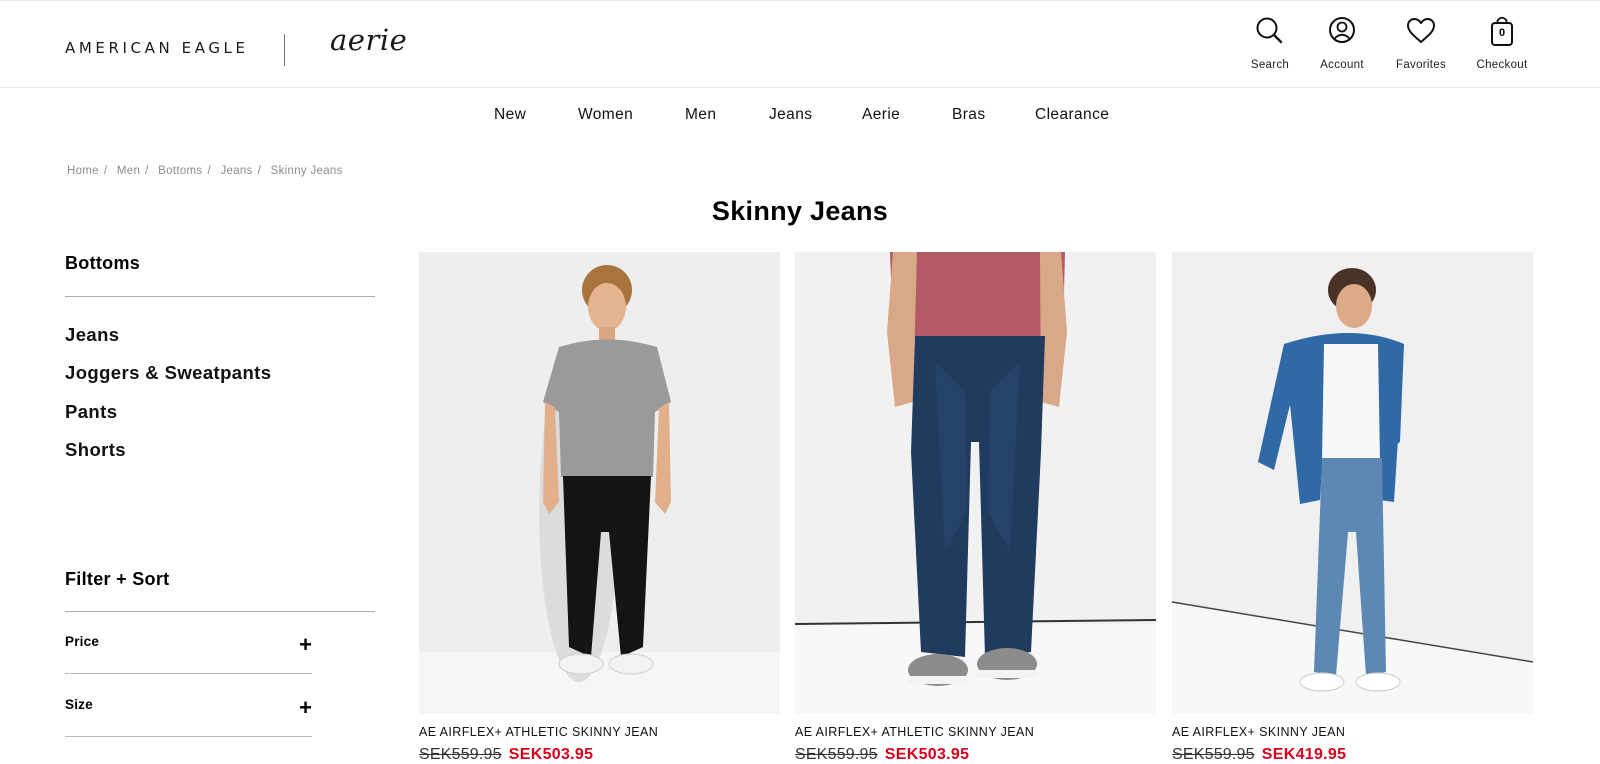  What do you see at coordinates (83, 171) in the screenshot?
I see `breadcrumb-home: Home` at bounding box center [83, 171].